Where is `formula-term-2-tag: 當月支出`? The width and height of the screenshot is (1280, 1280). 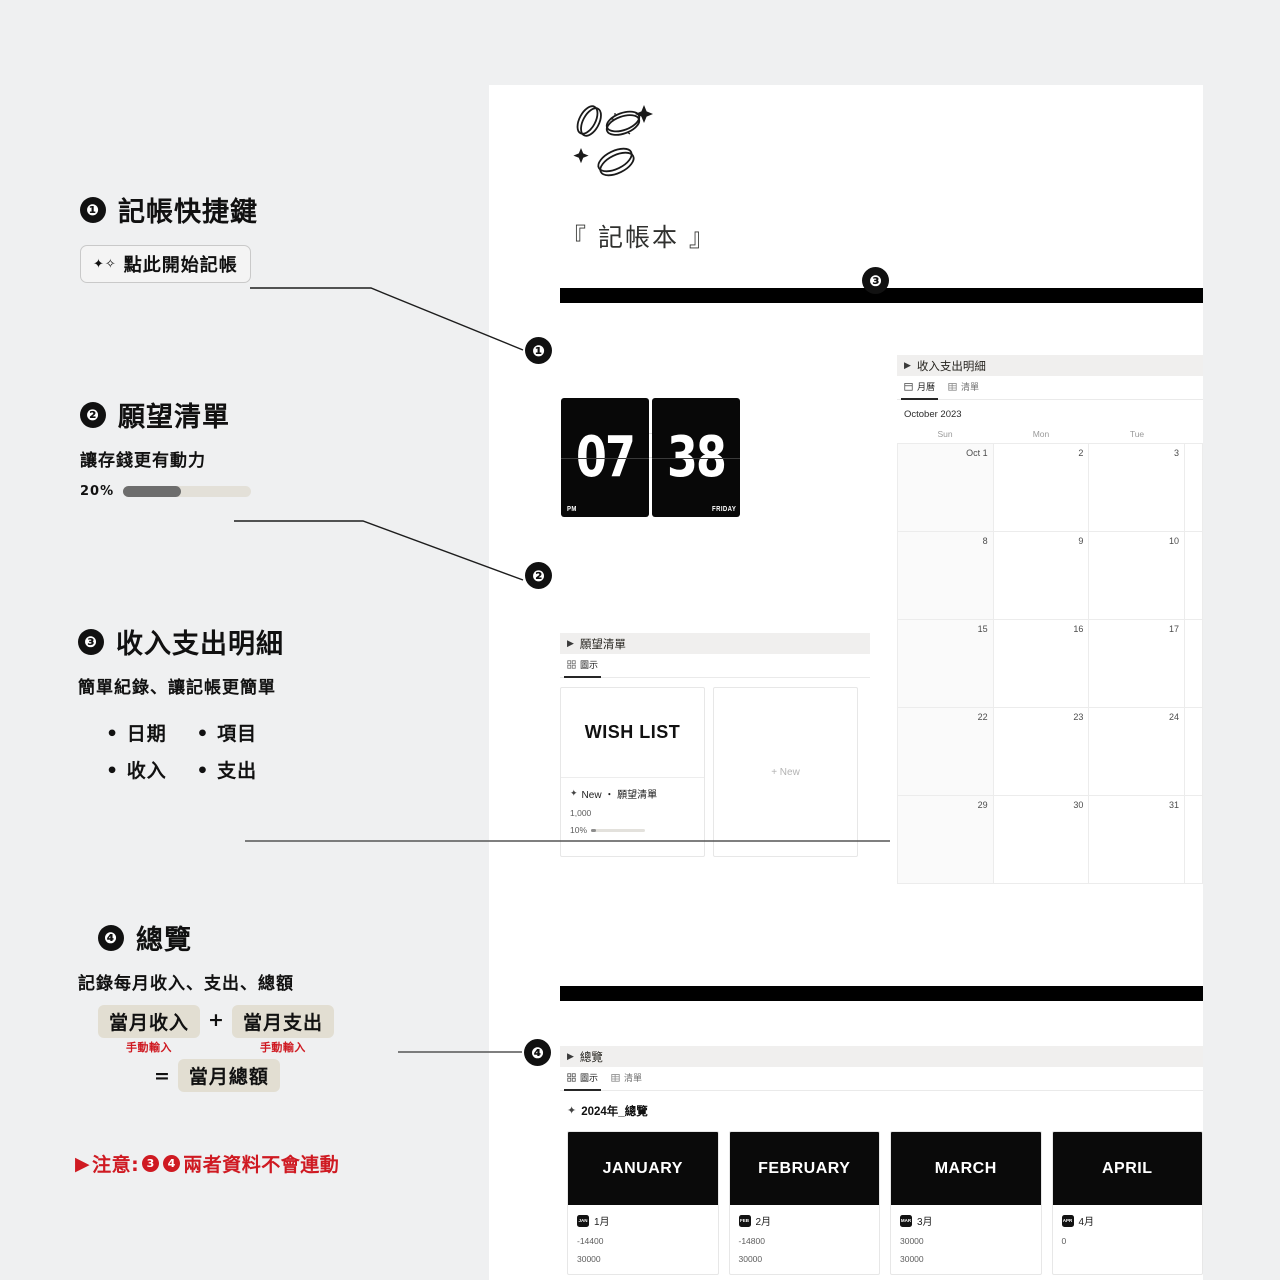 formula-term-2-tag: 當月支出 is located at coordinates (282, 1021).